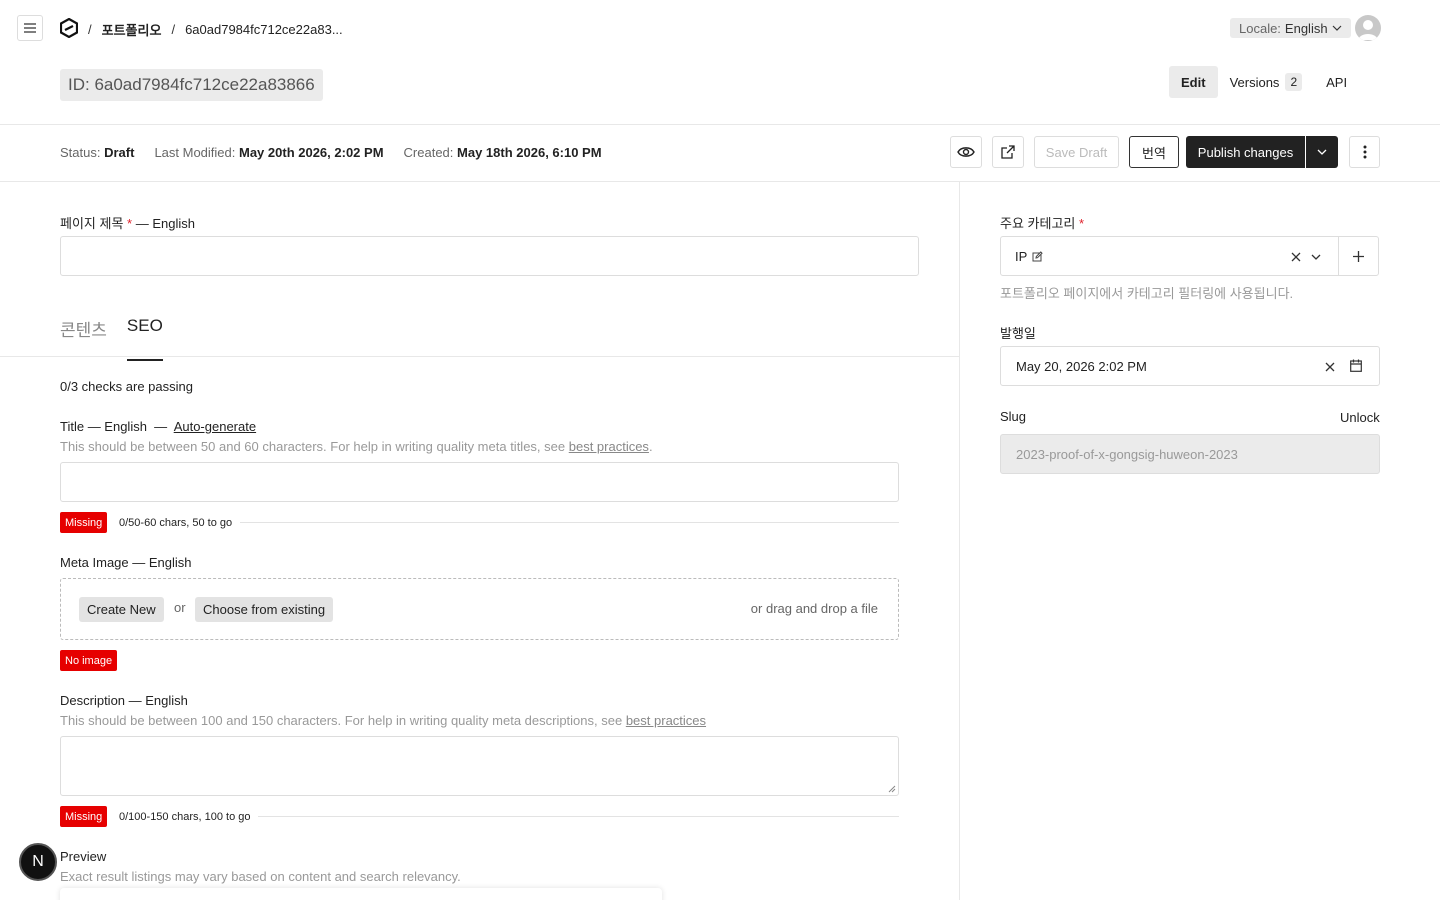  Describe the element at coordinates (569, 522) in the screenshot. I see `meta-title-progress-track` at that location.